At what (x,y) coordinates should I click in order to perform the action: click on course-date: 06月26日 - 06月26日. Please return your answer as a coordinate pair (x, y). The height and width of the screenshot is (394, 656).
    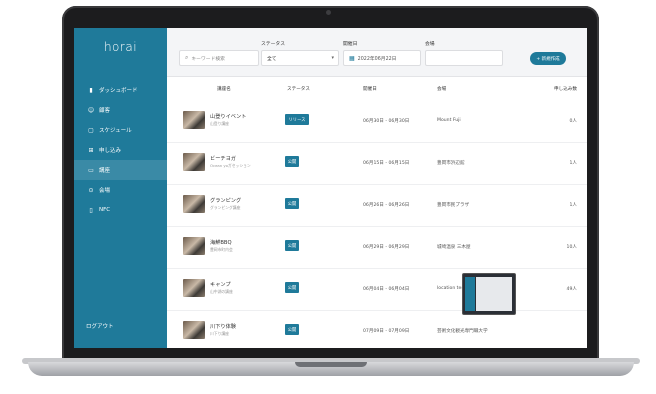
    Looking at the image, I should click on (386, 205).